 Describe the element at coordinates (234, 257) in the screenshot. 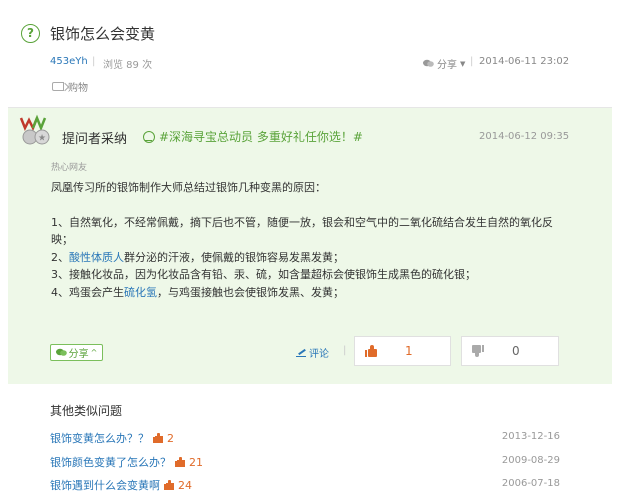

I see `item-2-suffix: 群分泌的汗液，使佩戴的银饰容易发黑发黄；` at that location.